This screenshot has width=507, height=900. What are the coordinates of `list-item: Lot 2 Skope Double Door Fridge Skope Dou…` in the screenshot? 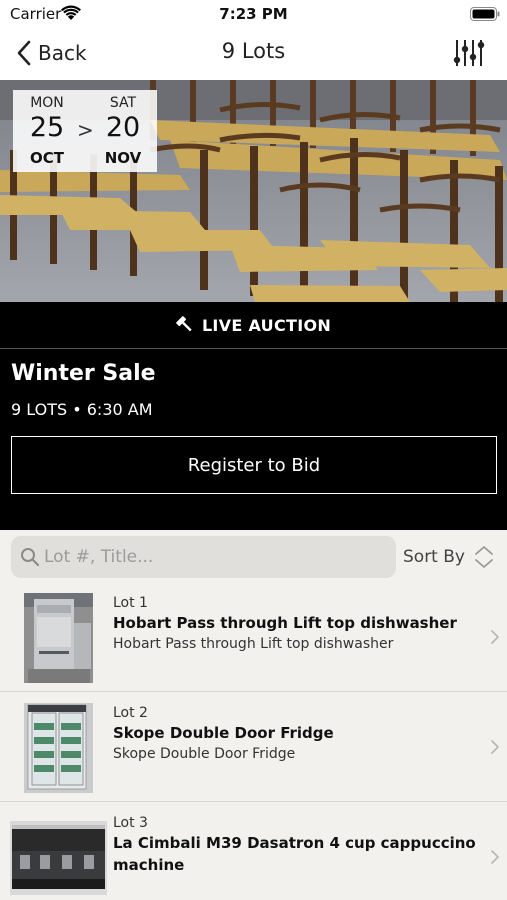 It's located at (253, 747).